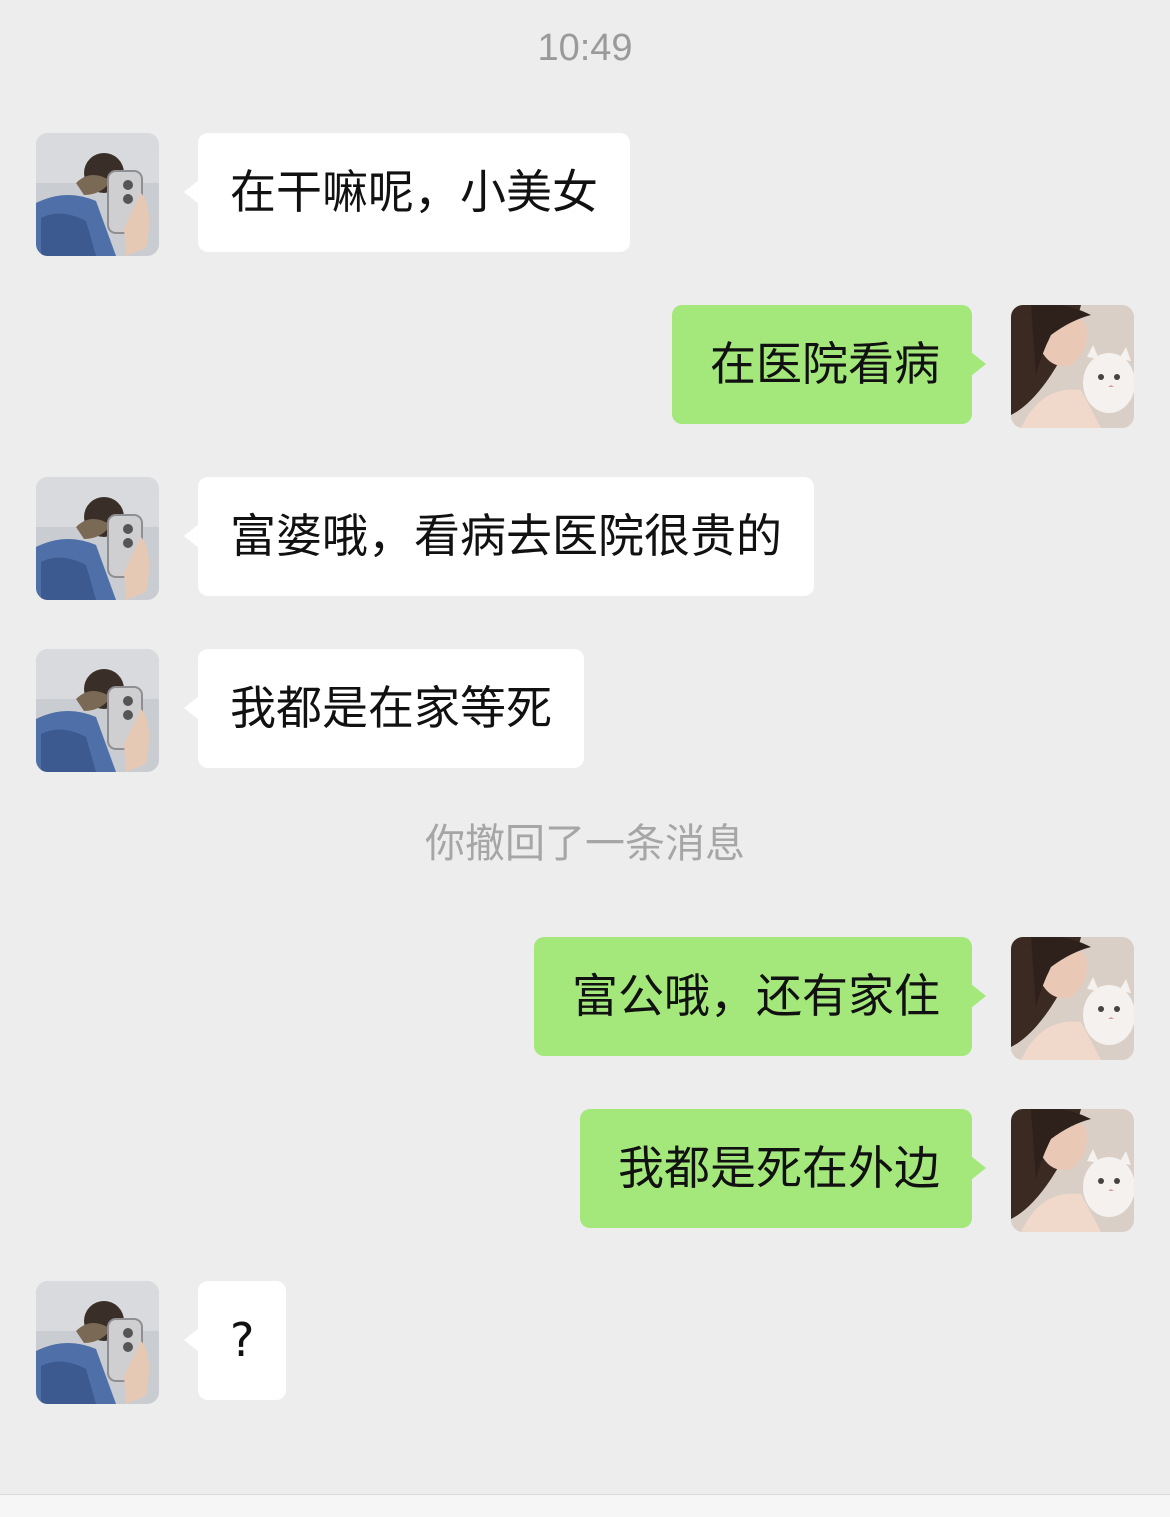 The width and height of the screenshot is (1170, 1517). What do you see at coordinates (585, 844) in the screenshot?
I see `recall-notice: 你撤回了一条消息` at bounding box center [585, 844].